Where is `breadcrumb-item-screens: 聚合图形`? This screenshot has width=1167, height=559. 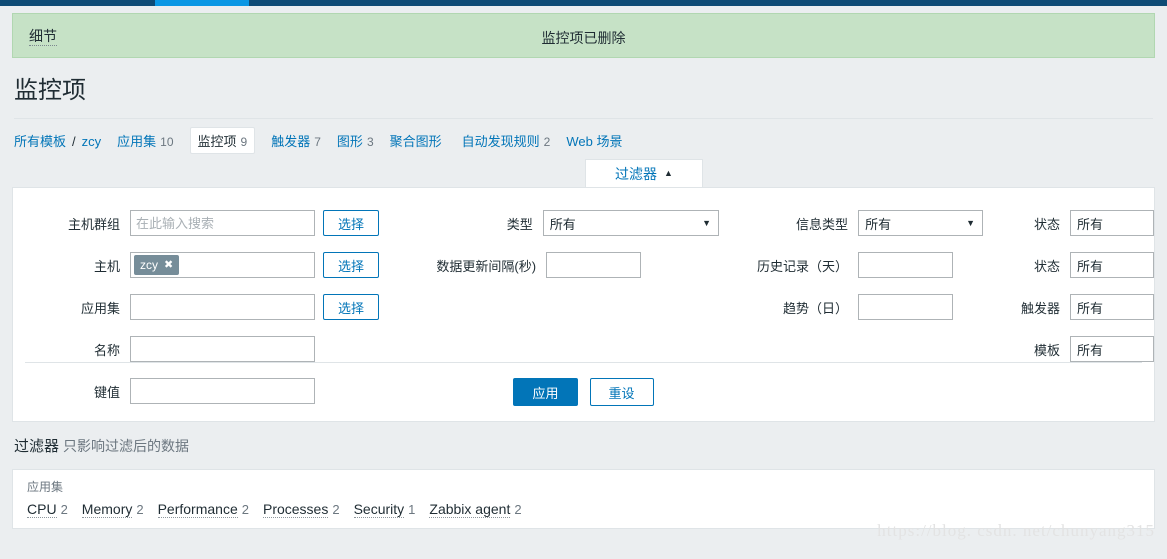 breadcrumb-item-screens: 聚合图形 is located at coordinates (418, 140).